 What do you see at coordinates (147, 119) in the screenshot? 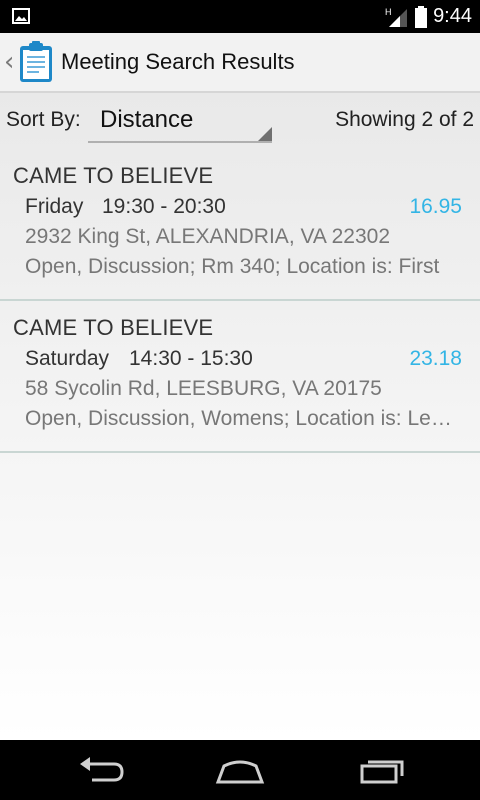
I see `sort-selected-value: Distance` at bounding box center [147, 119].